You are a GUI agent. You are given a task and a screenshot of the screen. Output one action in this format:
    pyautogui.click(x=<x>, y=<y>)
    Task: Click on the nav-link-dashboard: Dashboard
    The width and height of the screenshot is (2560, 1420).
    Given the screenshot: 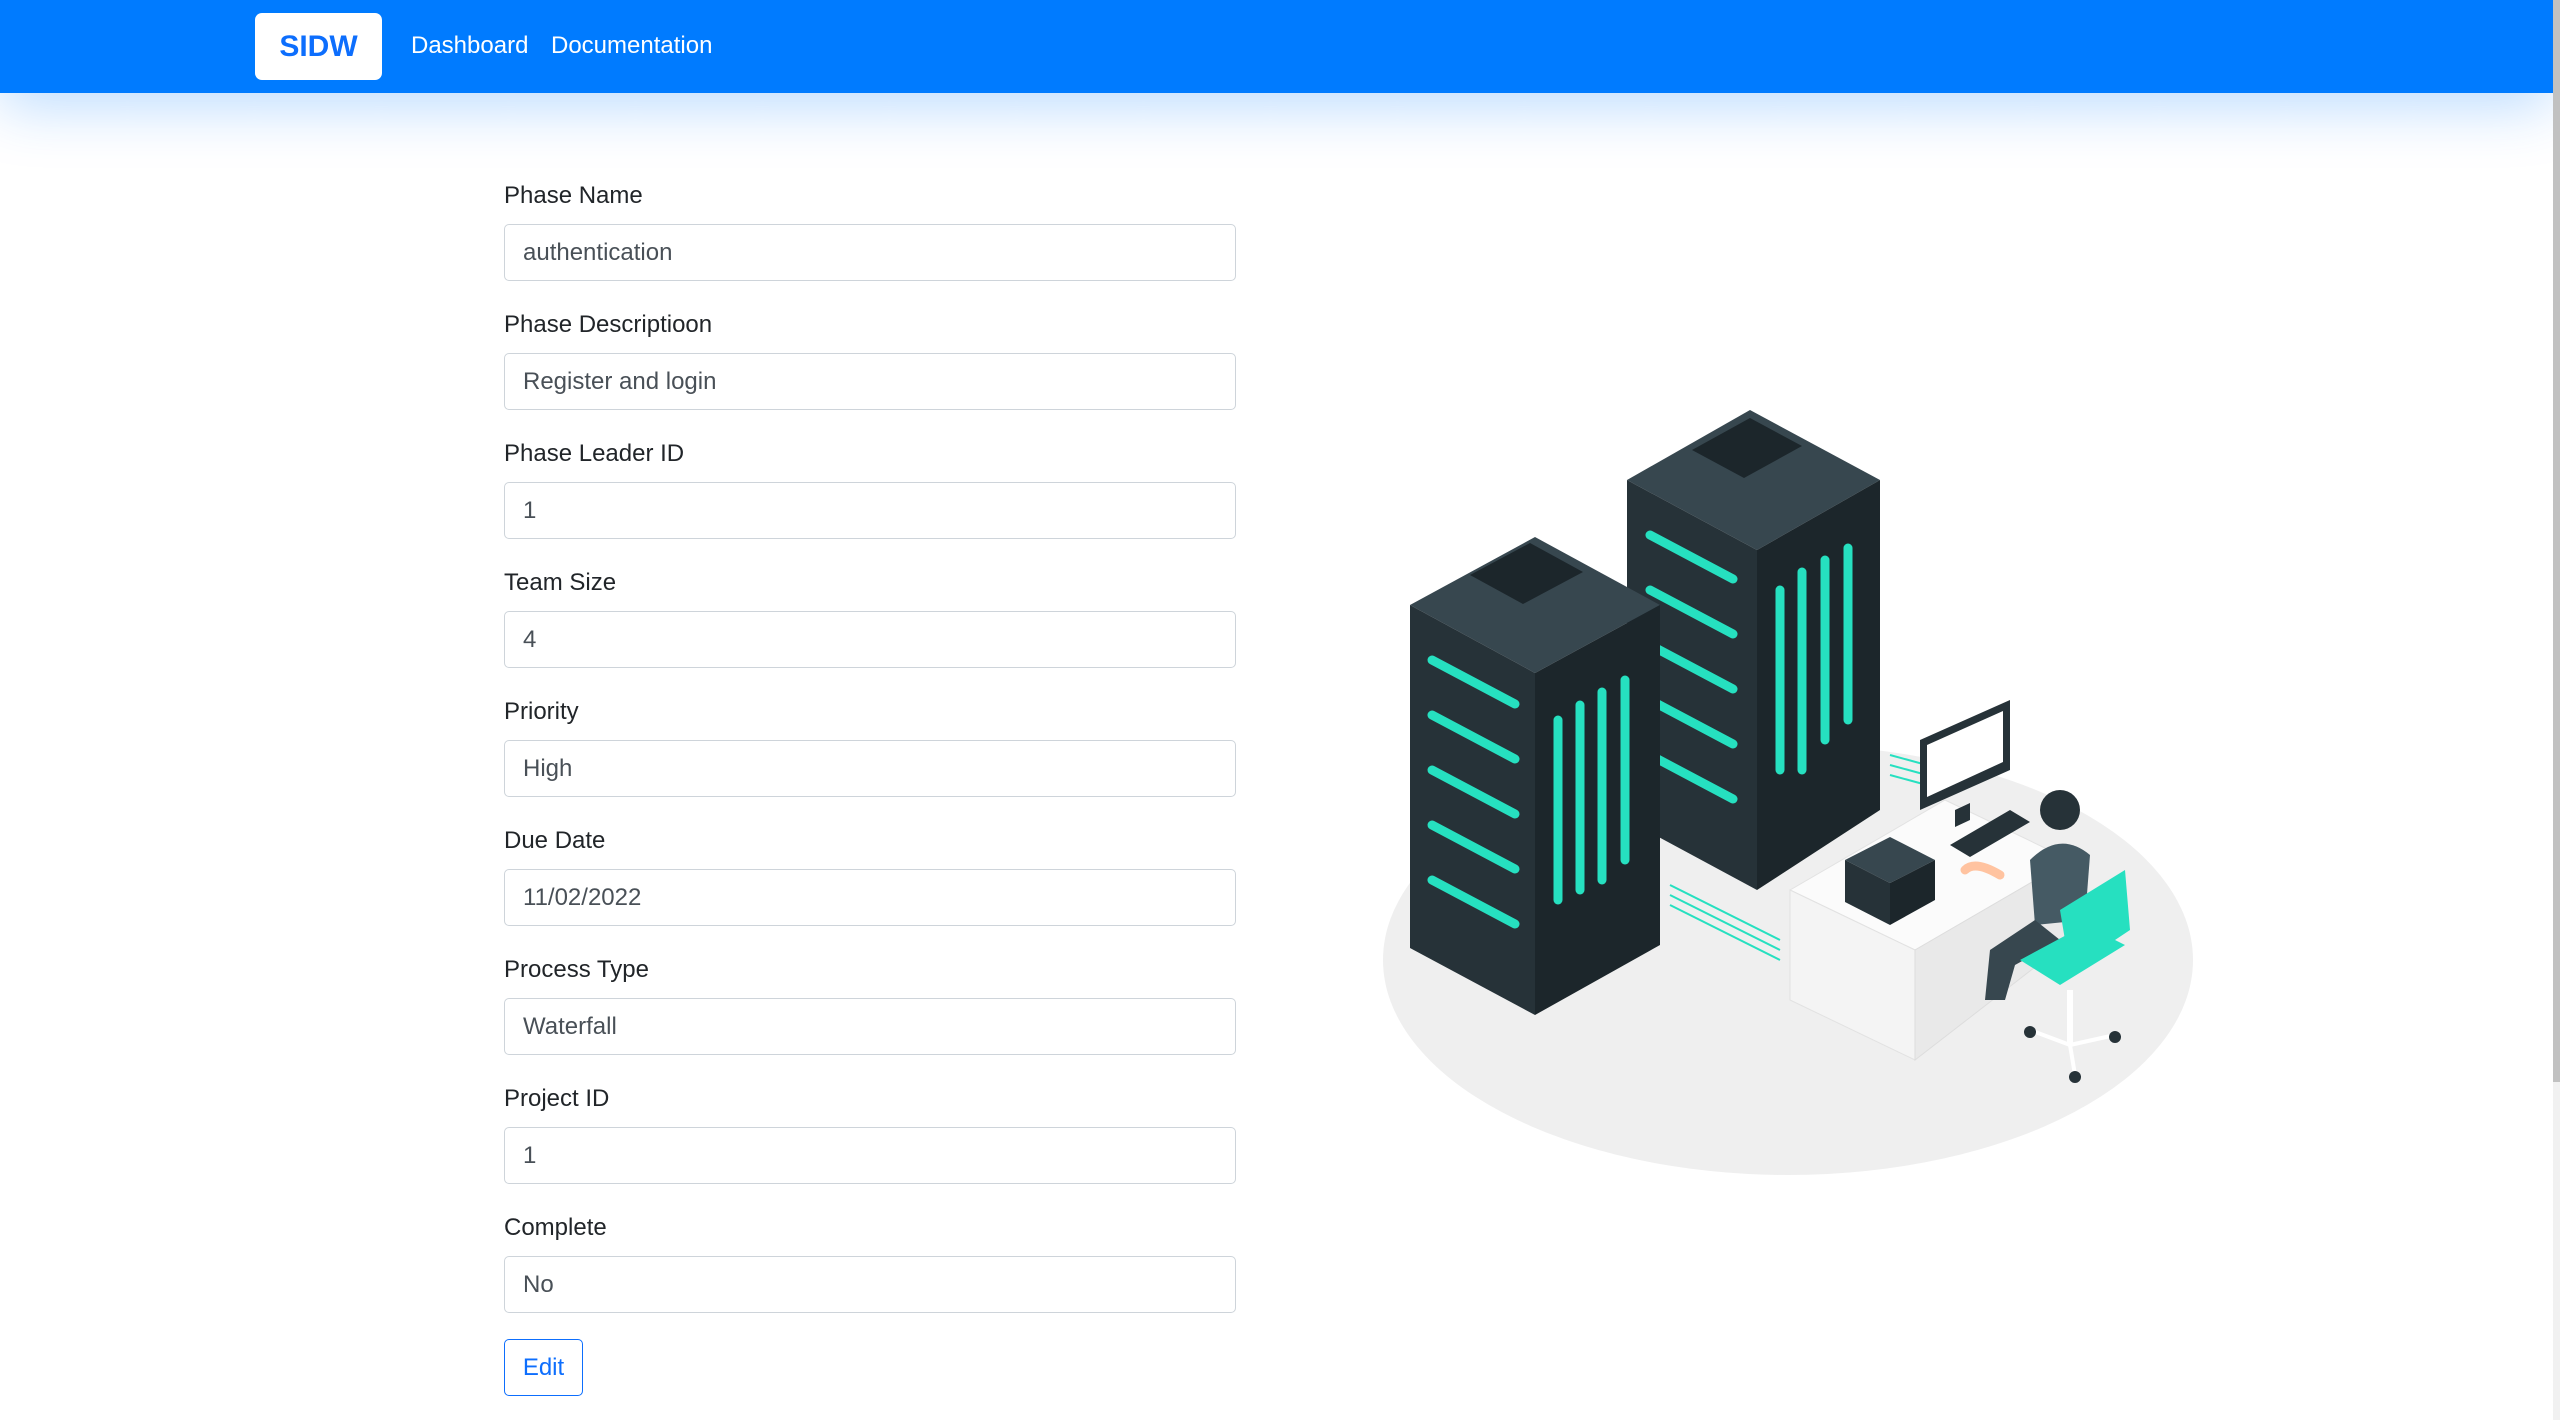 What is the action you would take?
    pyautogui.click(x=469, y=46)
    